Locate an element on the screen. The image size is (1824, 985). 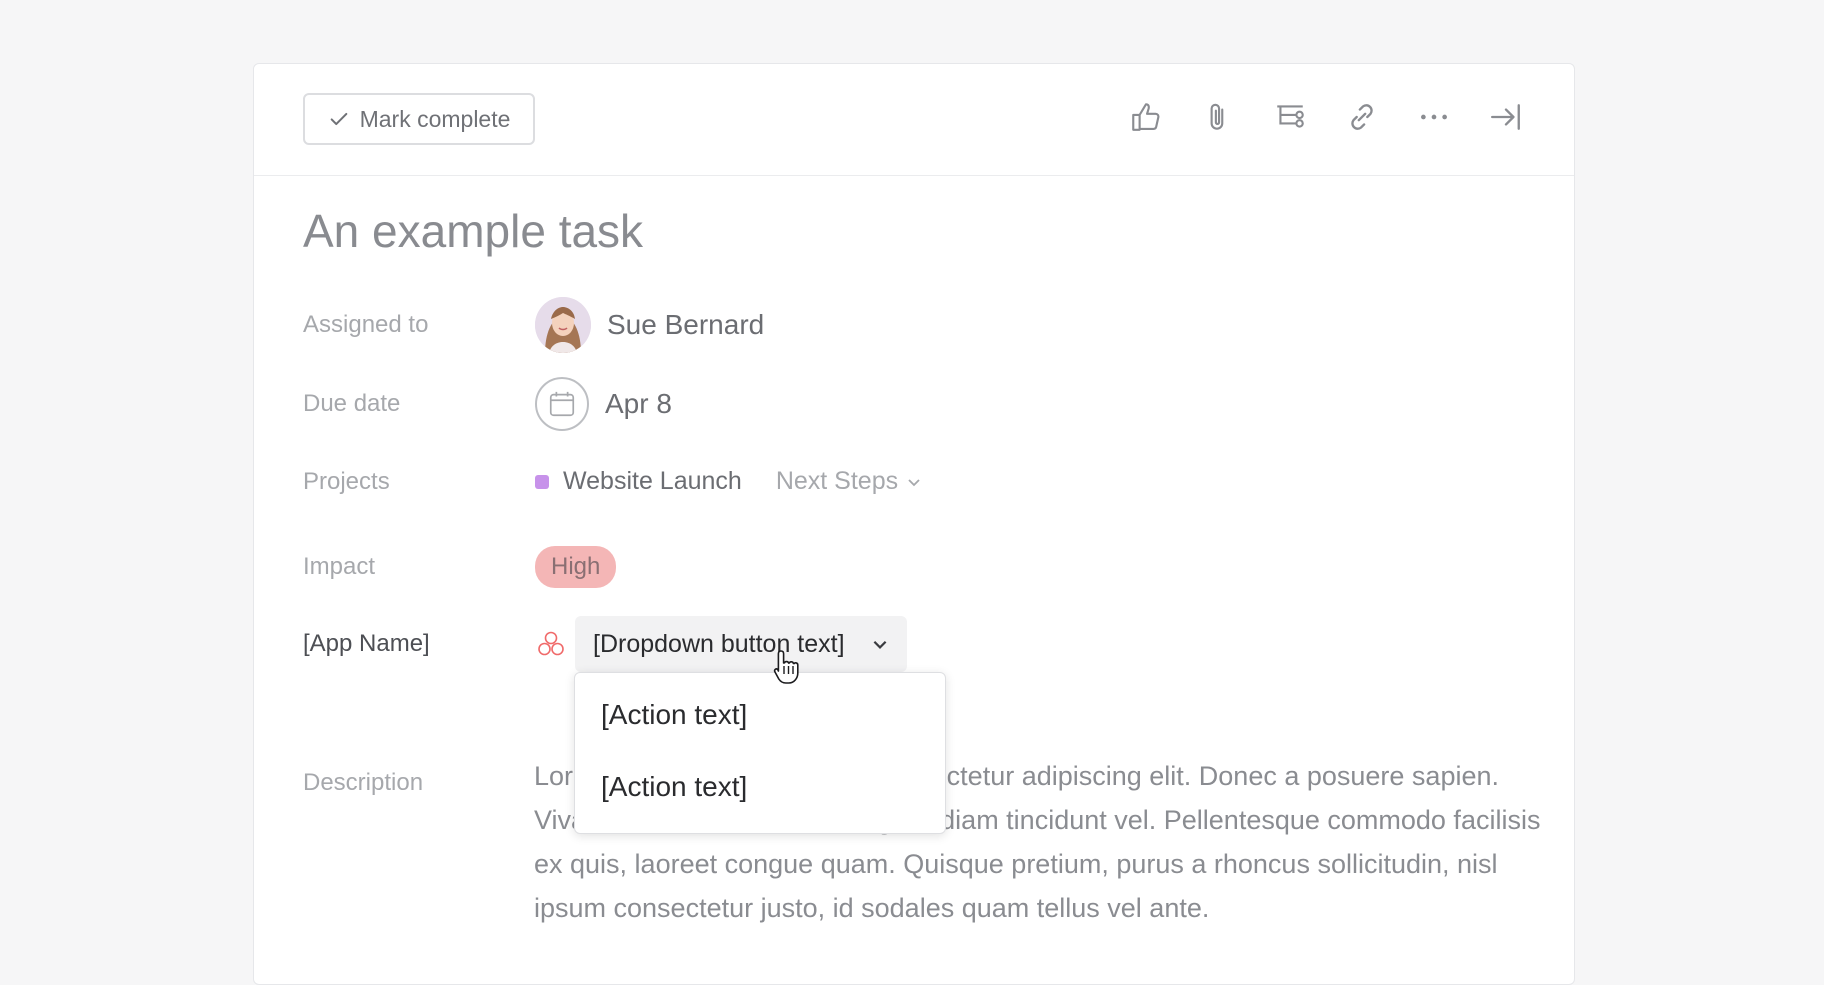
link-icon is located at coordinates (1362, 117).